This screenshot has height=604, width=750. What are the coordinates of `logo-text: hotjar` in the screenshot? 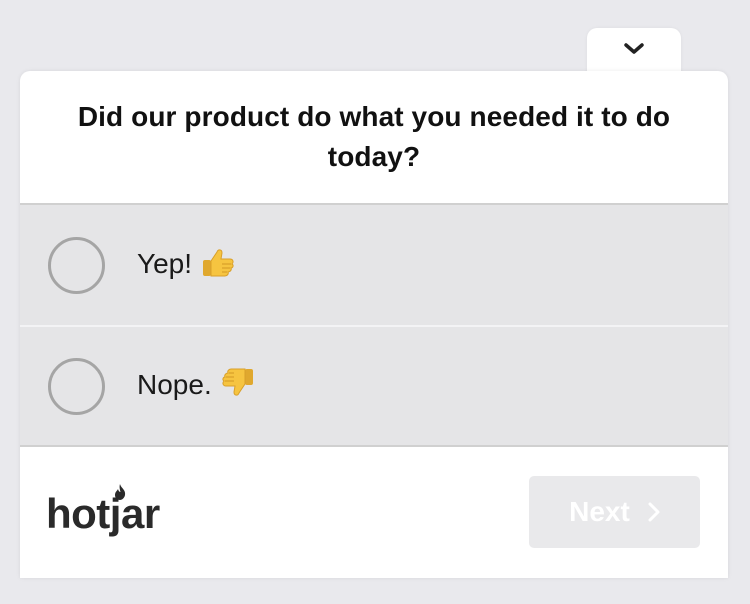 It's located at (103, 513).